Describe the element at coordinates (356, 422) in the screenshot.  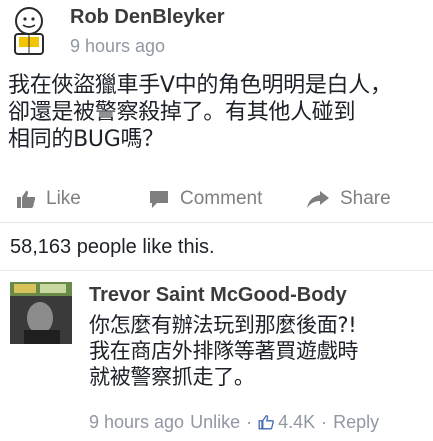
I see `reply-link: Reply` at that location.